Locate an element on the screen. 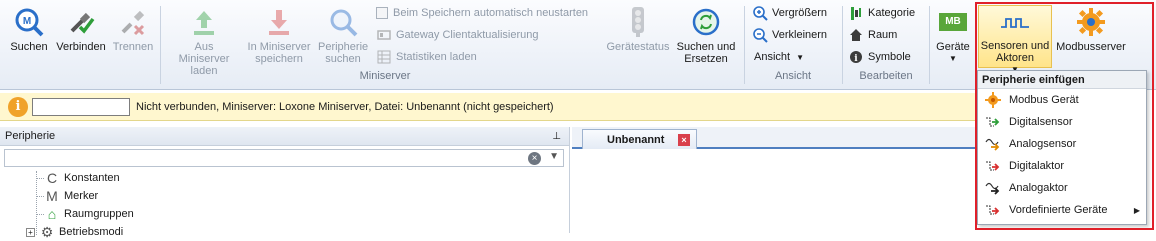 The image size is (1156, 241). group-label-miniserver: Miniserver is located at coordinates (385, 76).